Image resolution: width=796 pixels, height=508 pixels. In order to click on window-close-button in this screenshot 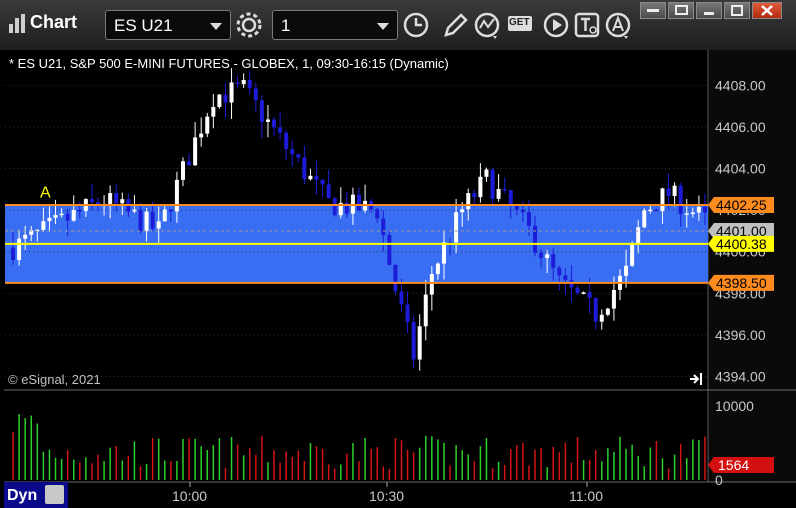, I will do `click(767, 10)`.